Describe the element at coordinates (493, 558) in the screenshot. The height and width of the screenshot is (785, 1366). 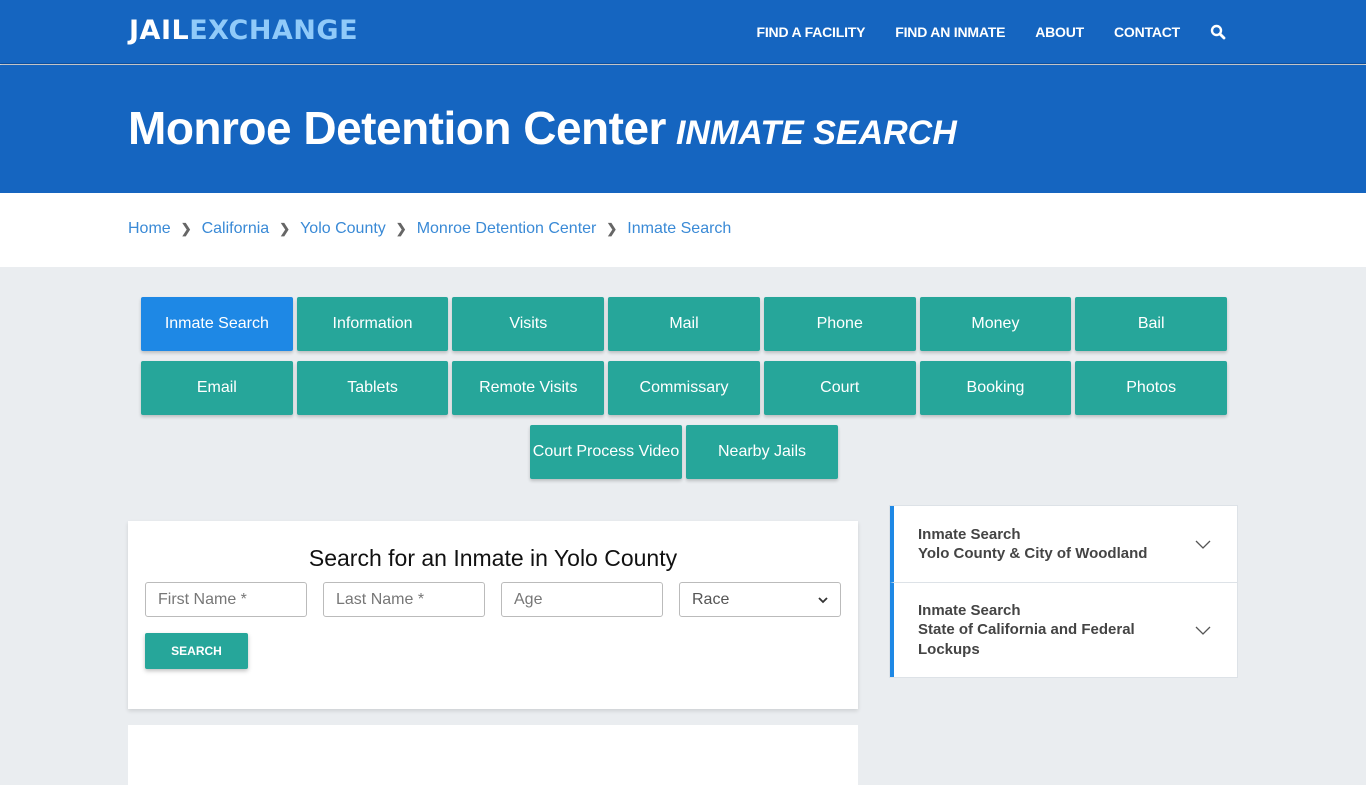
I see `search-heading: Search for an Inmate in Yolo County` at that location.